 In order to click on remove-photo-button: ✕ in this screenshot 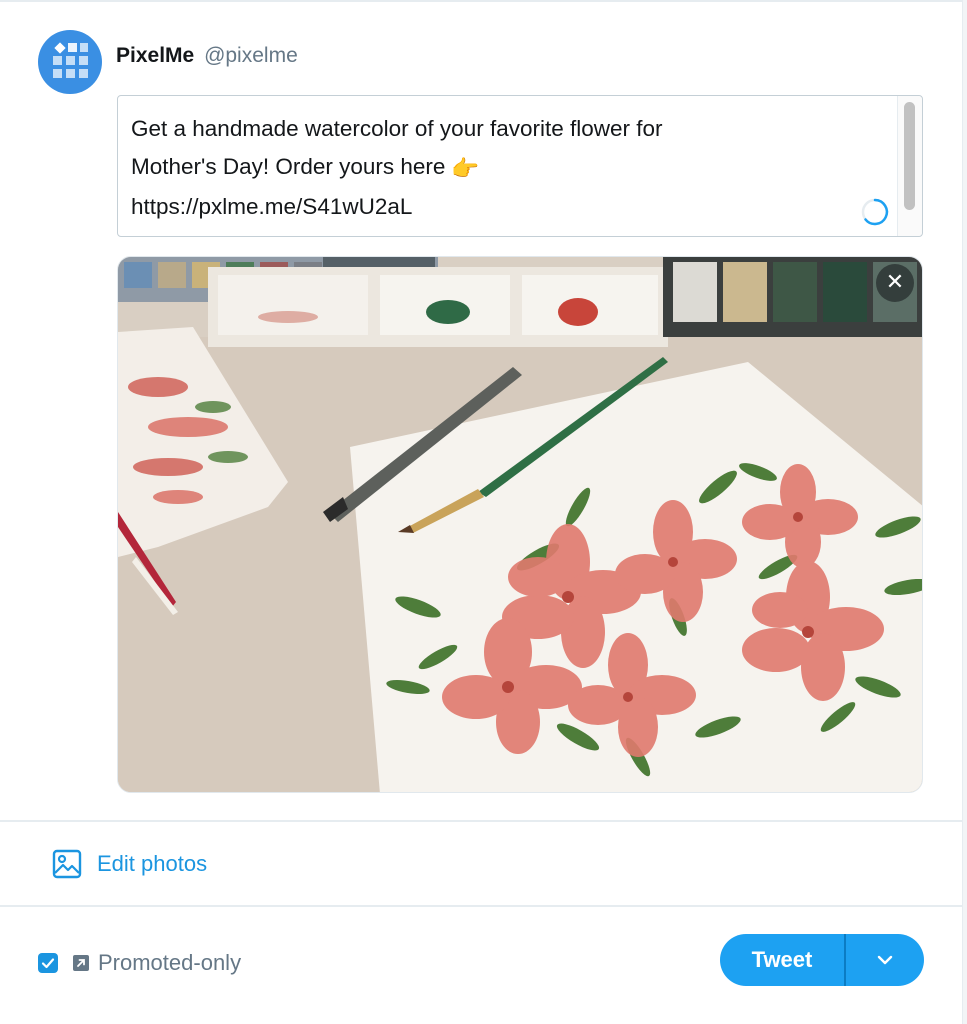, I will do `click(895, 283)`.